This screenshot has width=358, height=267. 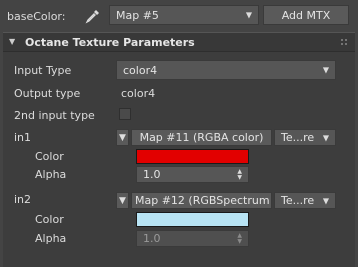 What do you see at coordinates (49, 156) in the screenshot?
I see `in1-color-label: Color` at bounding box center [49, 156].